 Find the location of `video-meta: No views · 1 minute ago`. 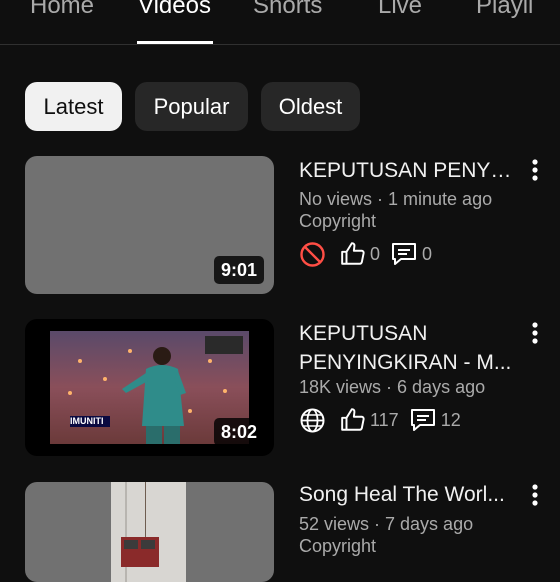

video-meta: No views · 1 minute ago is located at coordinates (396, 199).